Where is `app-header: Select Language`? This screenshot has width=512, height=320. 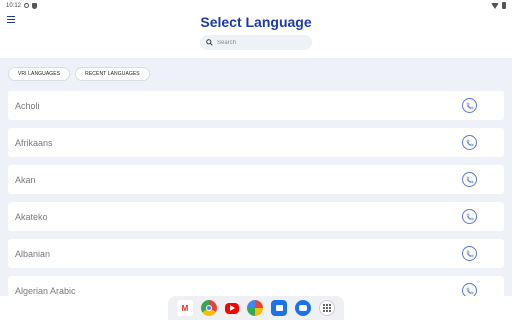
app-header: Select Language is located at coordinates (256, 34).